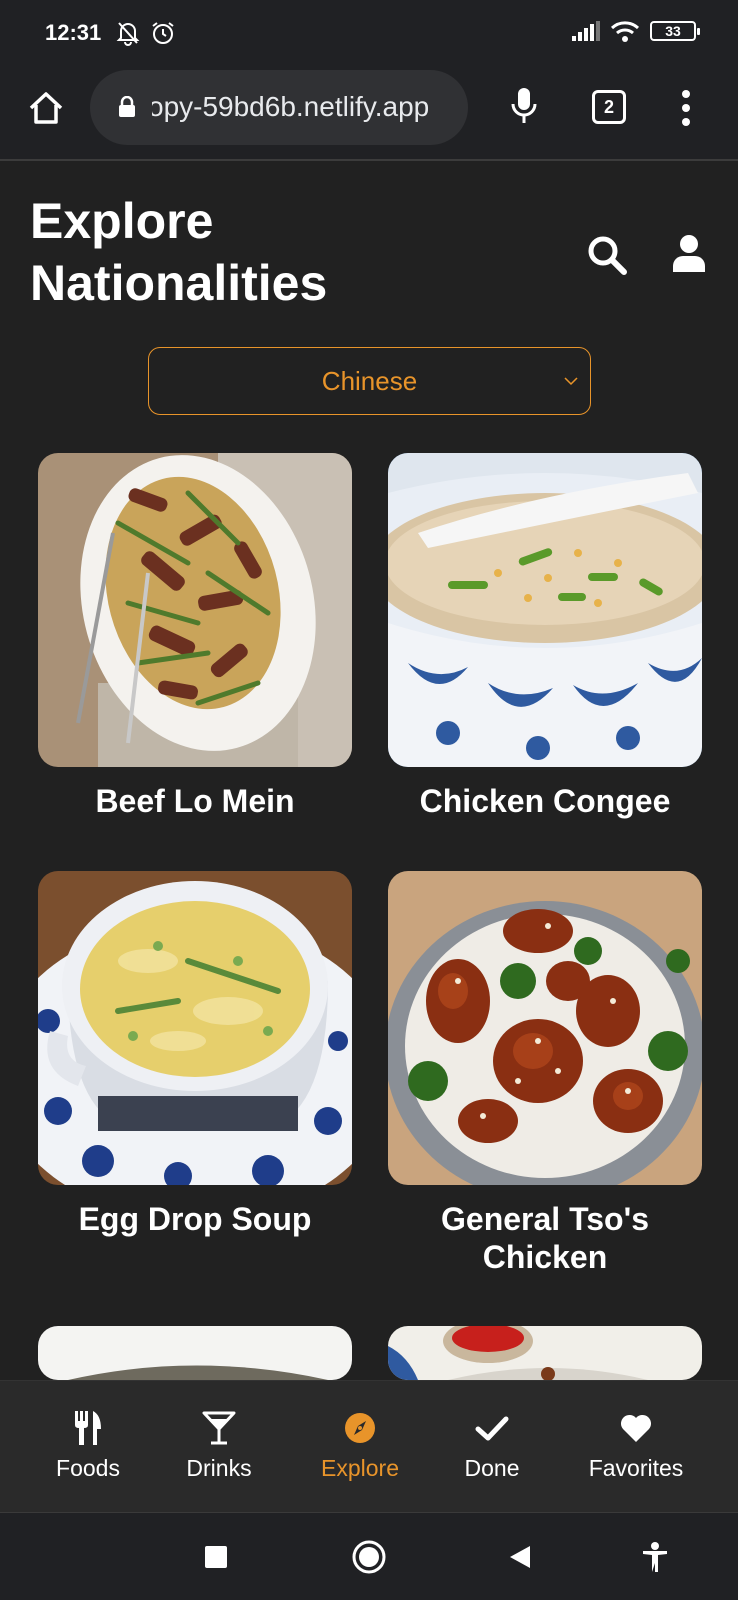  What do you see at coordinates (128, 34) in the screenshot?
I see `bell-off-icon` at bounding box center [128, 34].